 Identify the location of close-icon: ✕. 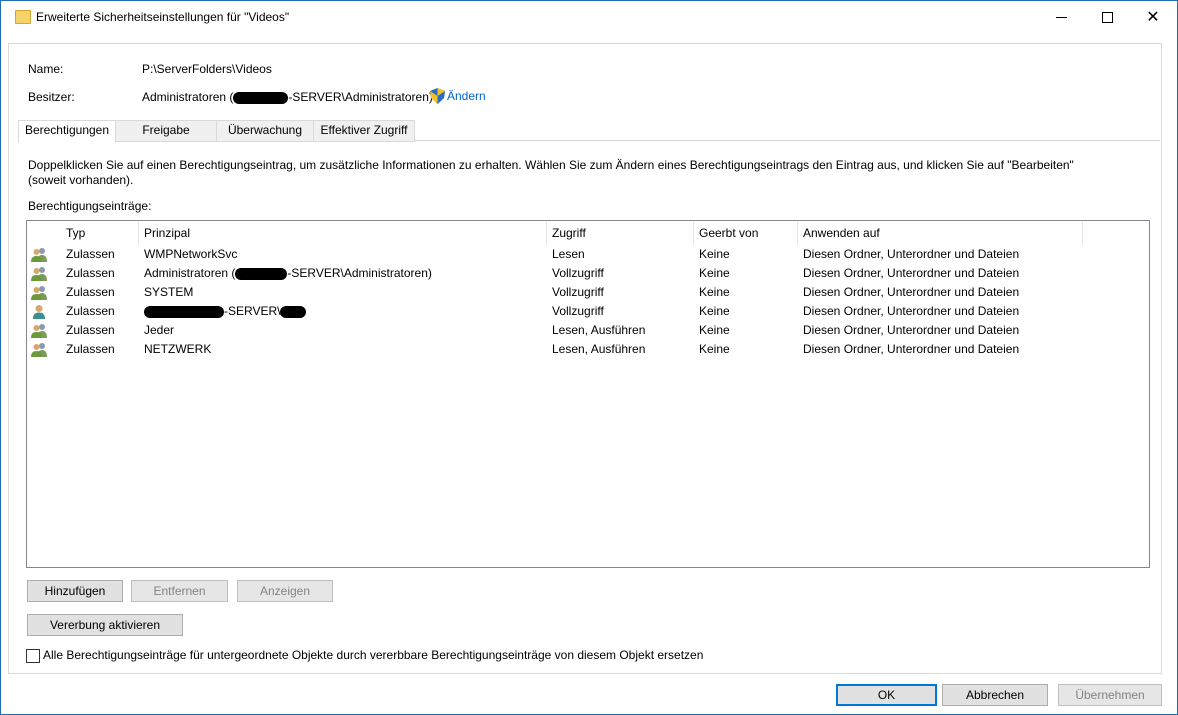
(1153, 17).